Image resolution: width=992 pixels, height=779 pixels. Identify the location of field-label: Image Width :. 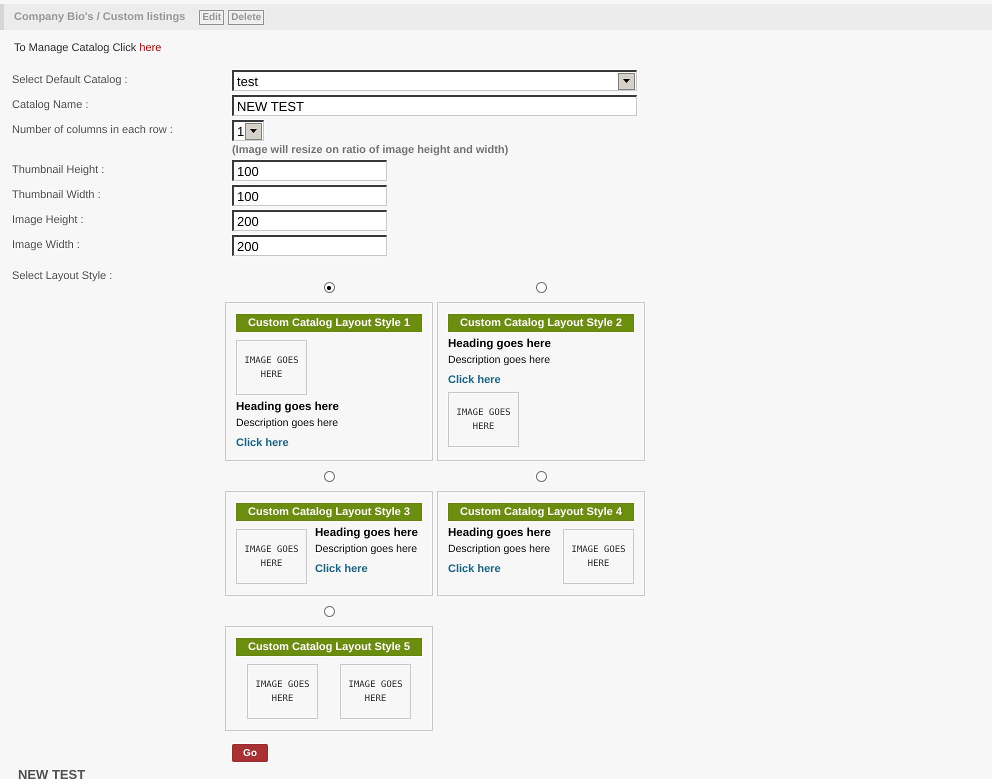
(46, 244).